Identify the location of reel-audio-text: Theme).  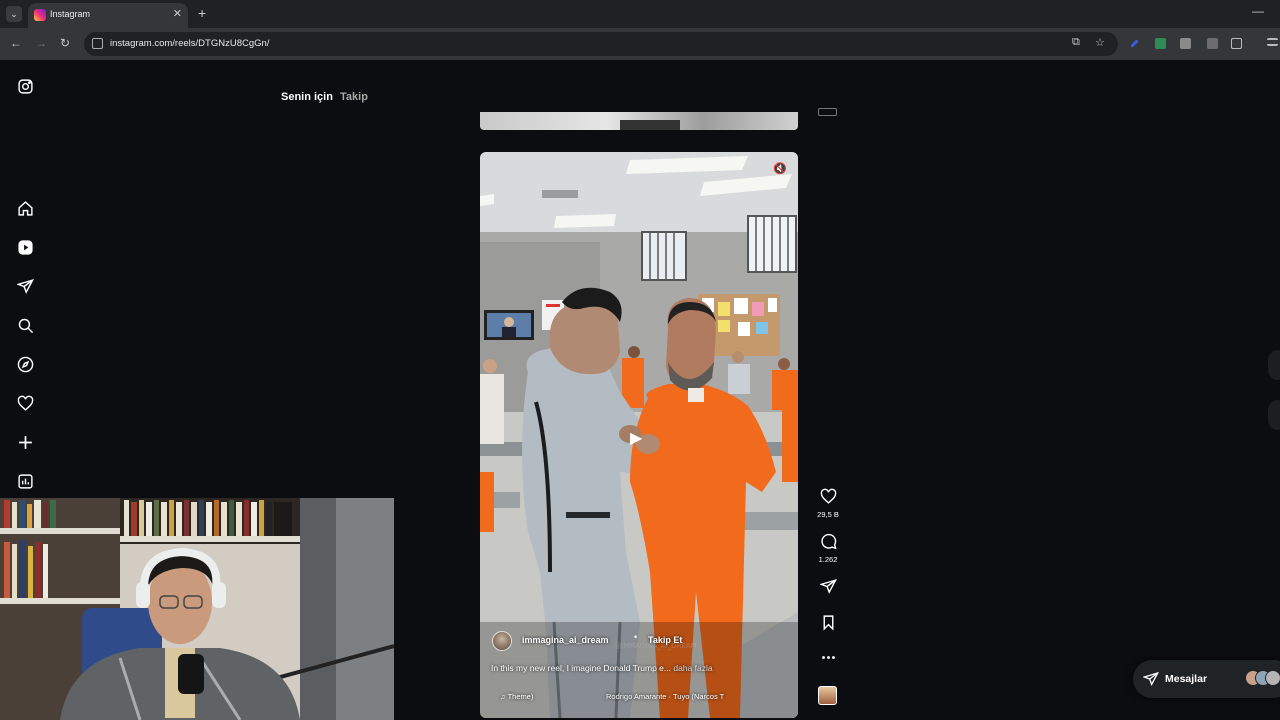
(520, 696).